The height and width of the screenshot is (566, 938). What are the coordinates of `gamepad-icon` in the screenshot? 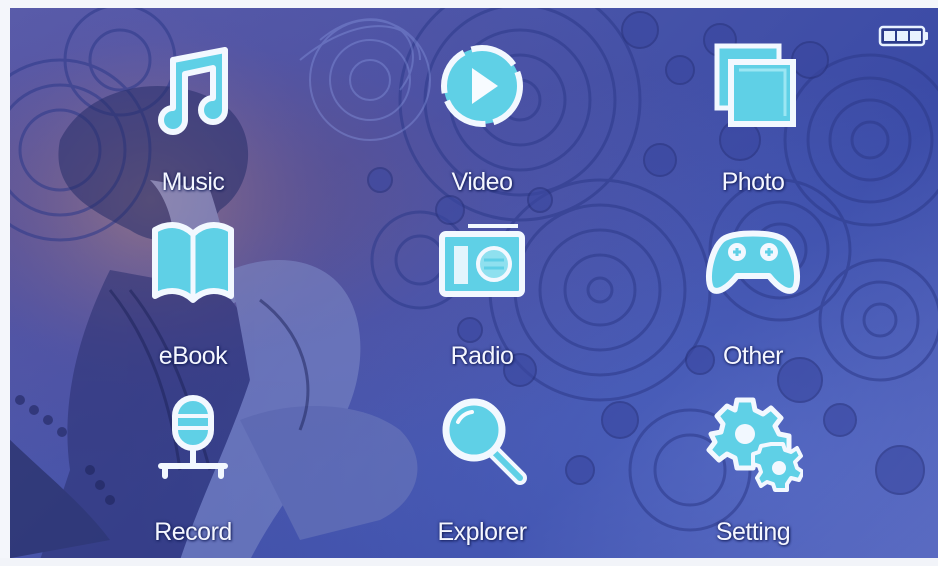 It's located at (753, 262).